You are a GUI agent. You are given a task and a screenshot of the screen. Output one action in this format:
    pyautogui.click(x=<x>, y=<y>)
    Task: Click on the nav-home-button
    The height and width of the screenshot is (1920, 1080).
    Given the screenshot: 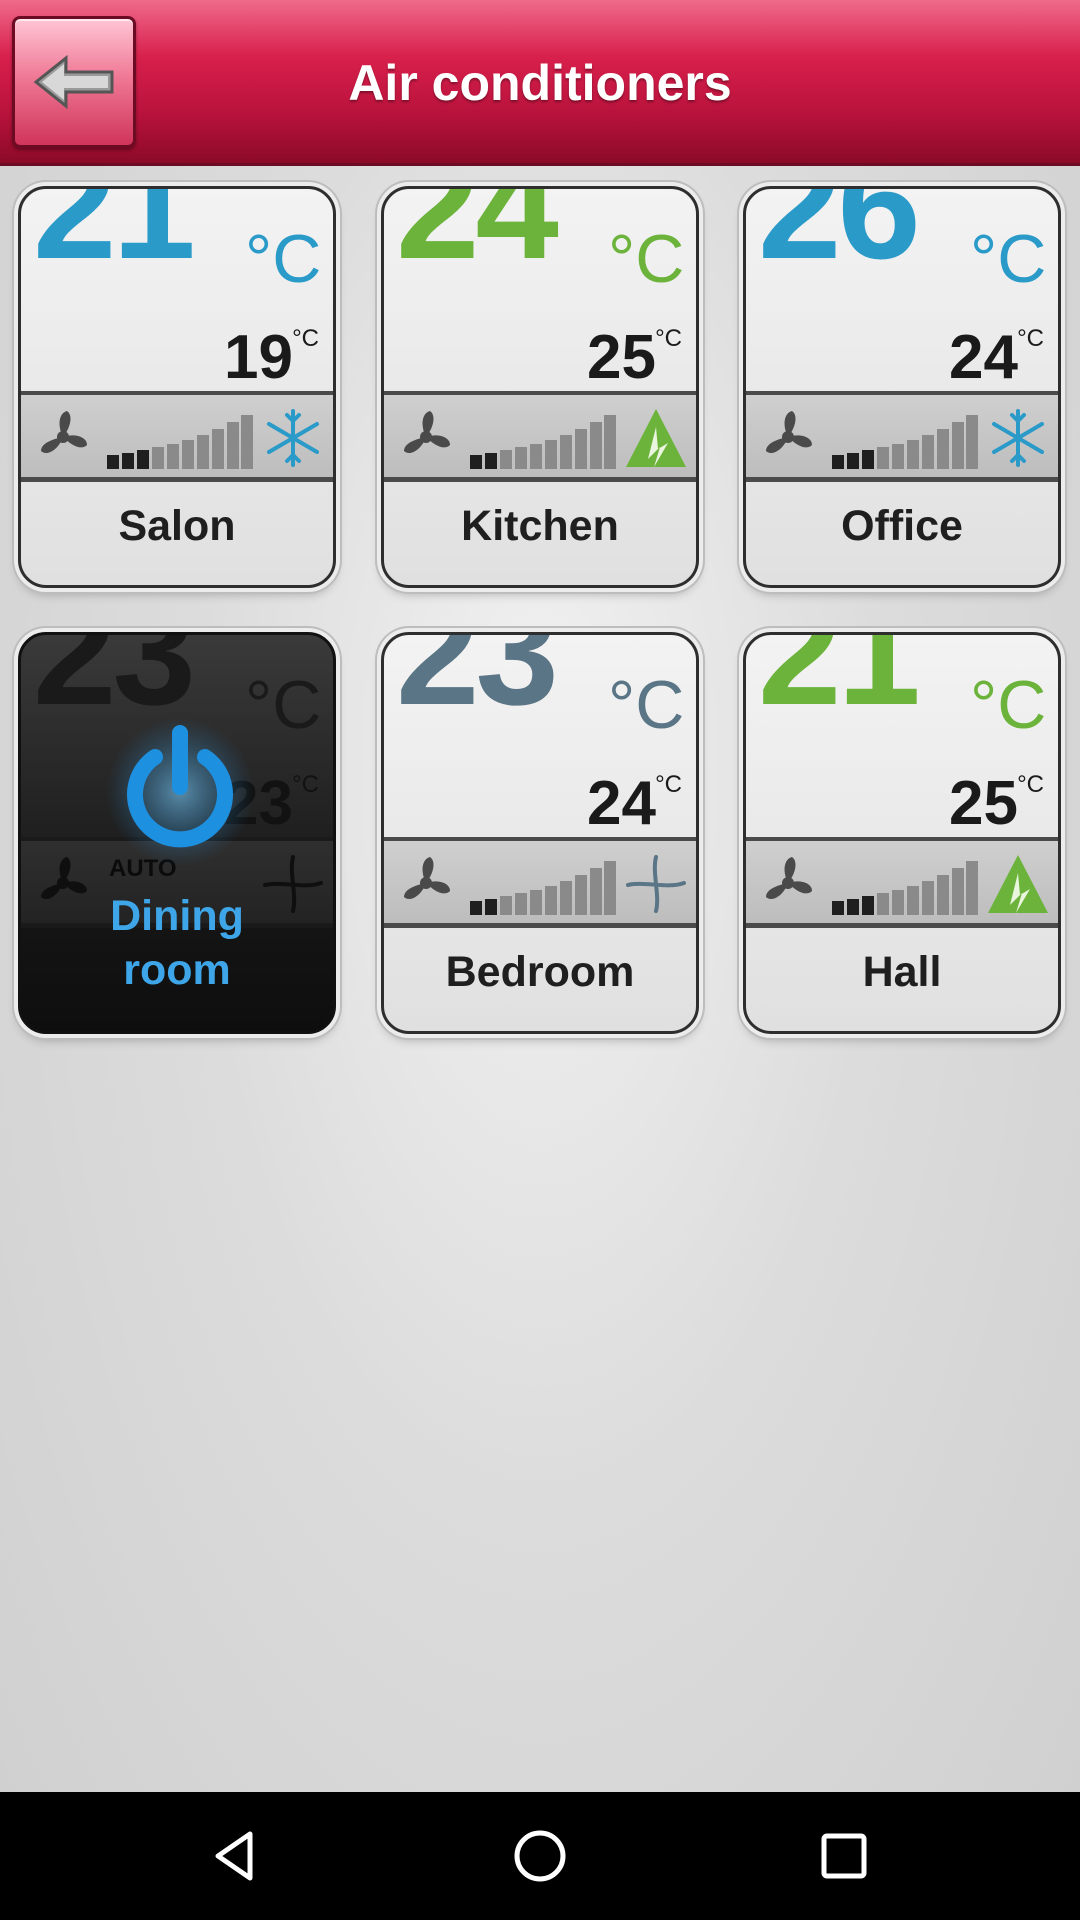 What is the action you would take?
    pyautogui.click(x=540, y=1856)
    